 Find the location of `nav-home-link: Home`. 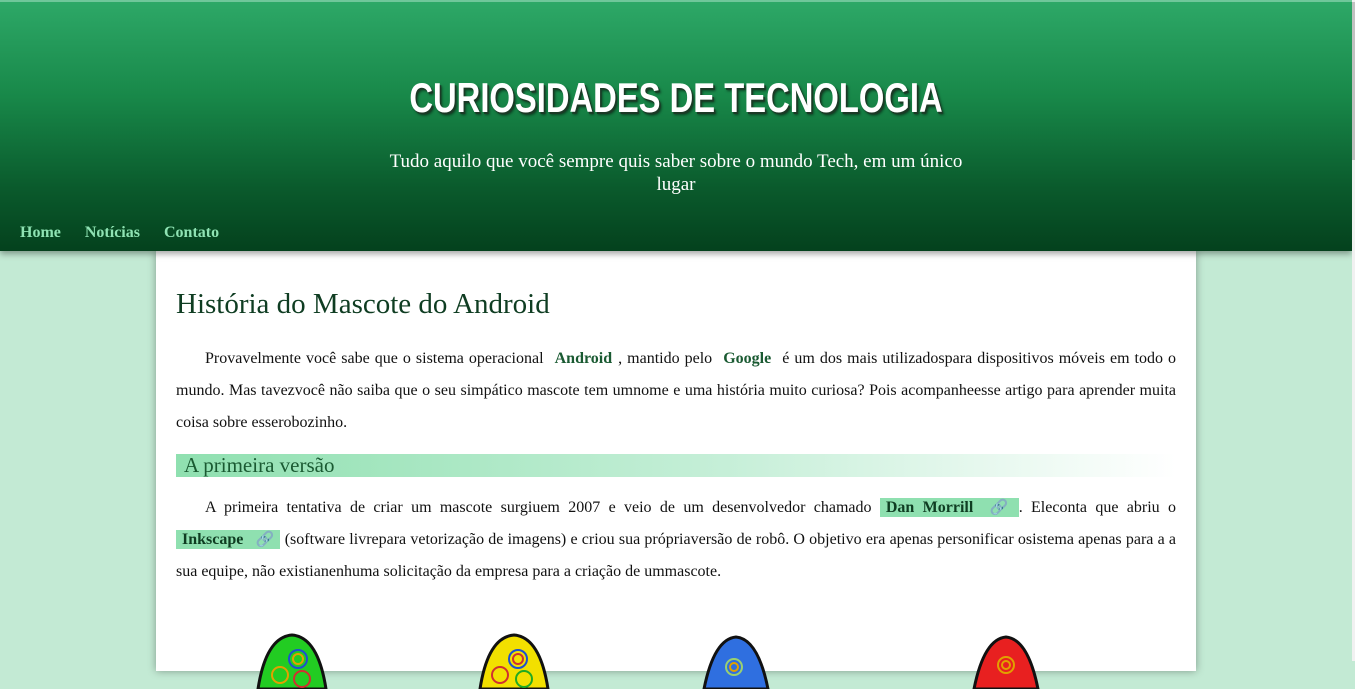

nav-home-link: Home is located at coordinates (40, 233).